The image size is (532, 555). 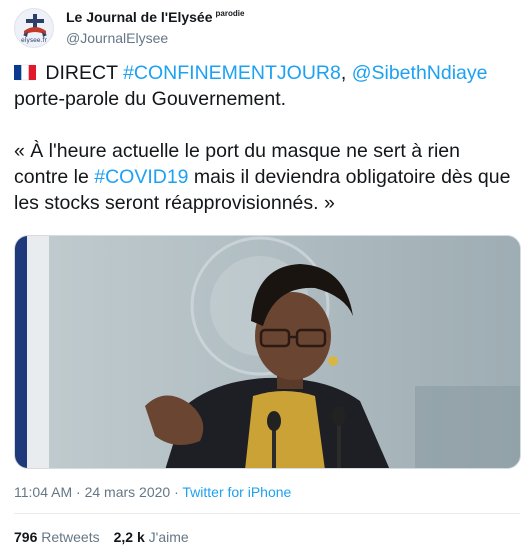 I want to click on likes-count: 2,2 k, so click(x=129, y=537).